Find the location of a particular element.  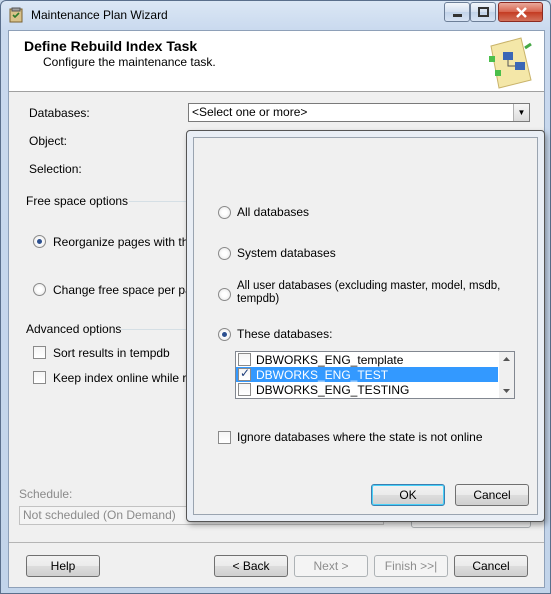

list-item: DBWORKS_ENG_TESTING is located at coordinates (367, 389).